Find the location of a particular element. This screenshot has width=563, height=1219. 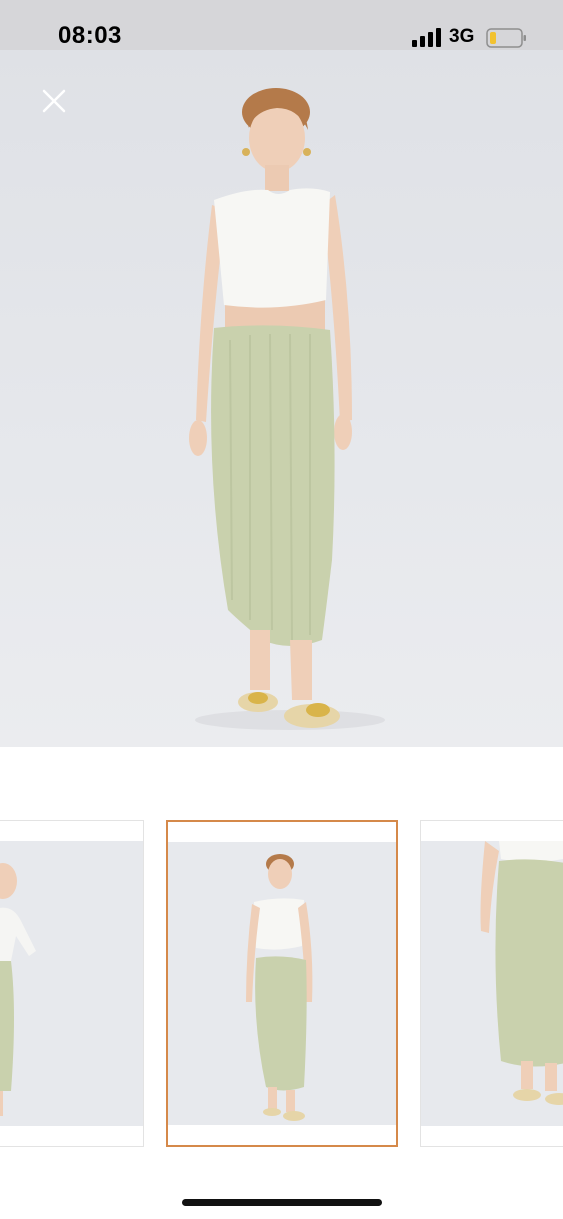

thumbnail-2-selected is located at coordinates (282, 983).